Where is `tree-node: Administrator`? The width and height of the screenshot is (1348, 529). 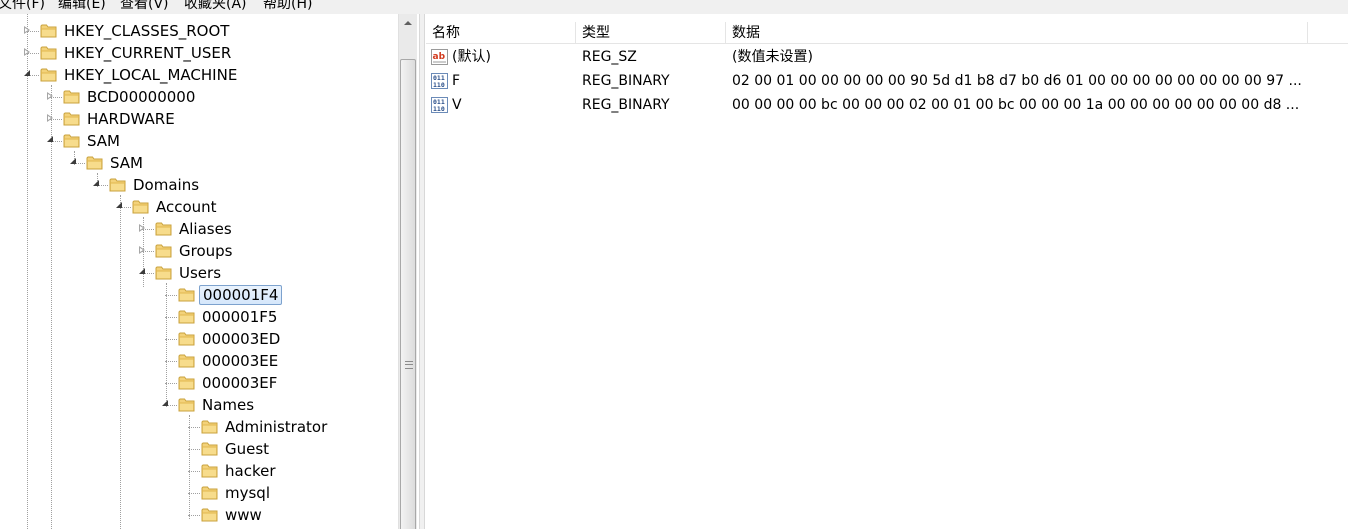
tree-node: Administrator is located at coordinates (199, 427).